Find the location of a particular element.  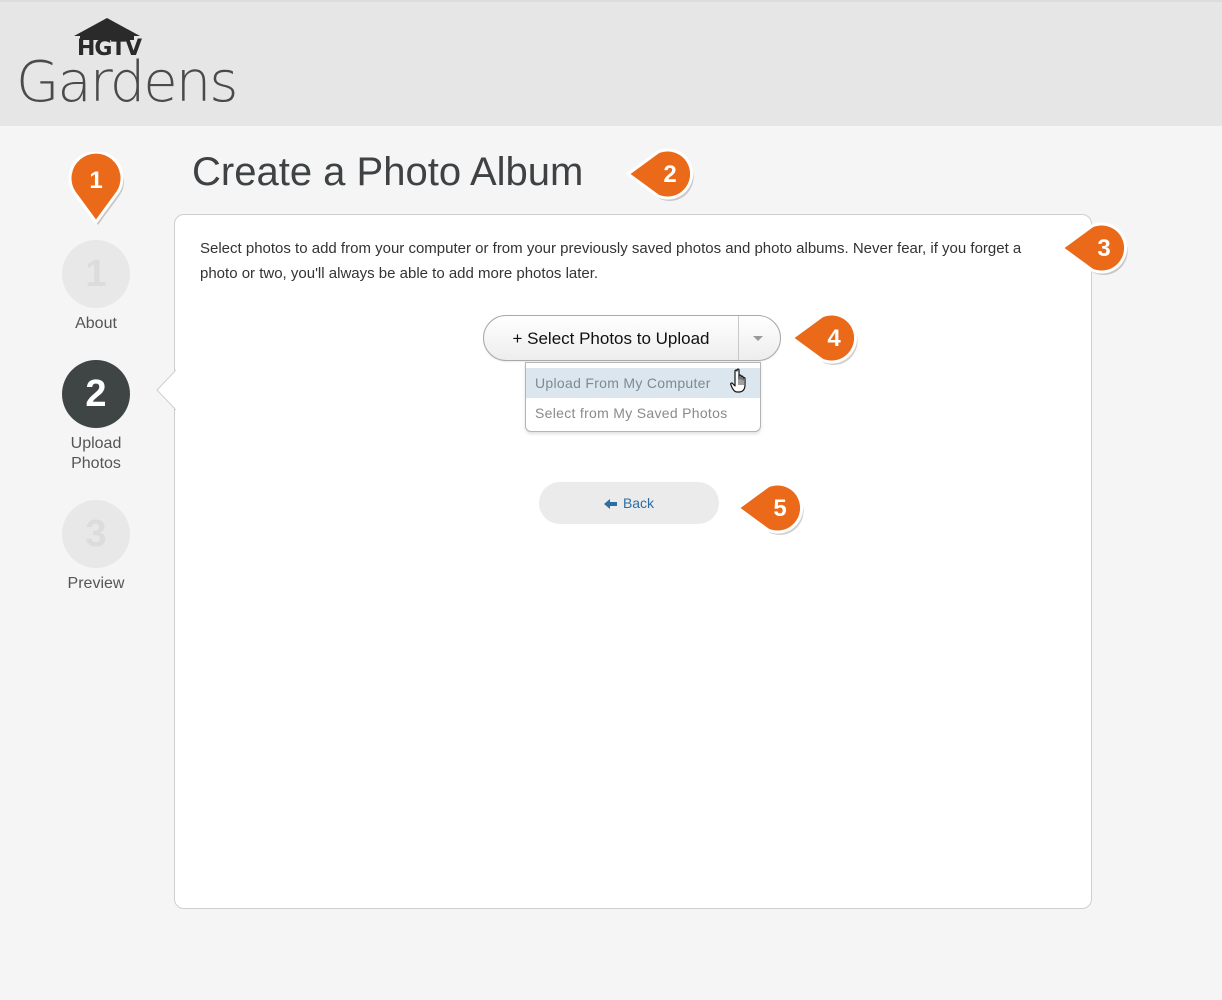

step-preview: 3 Preview is located at coordinates (96, 547).